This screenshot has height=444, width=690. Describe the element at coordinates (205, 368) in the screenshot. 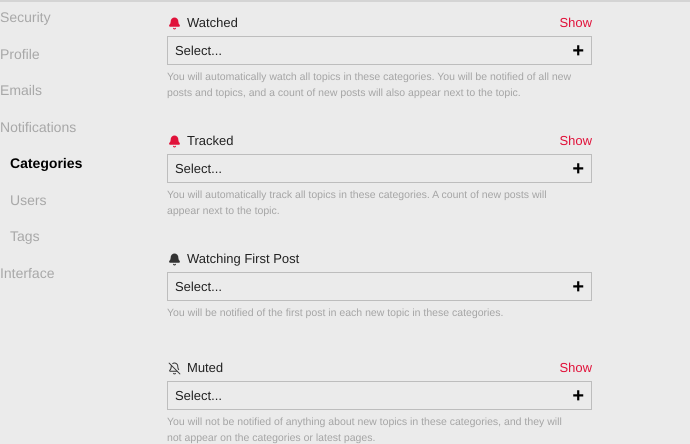

I see `section-label: Muted` at that location.